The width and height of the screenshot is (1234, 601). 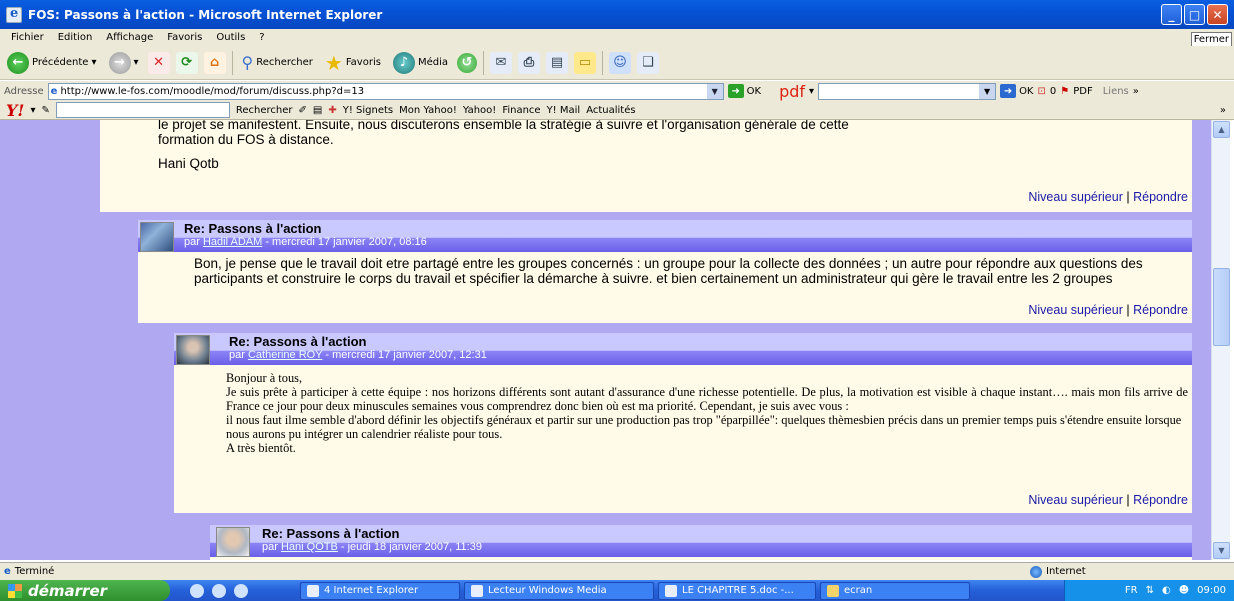 What do you see at coordinates (584, 62) in the screenshot?
I see `folder-icon: ▭` at bounding box center [584, 62].